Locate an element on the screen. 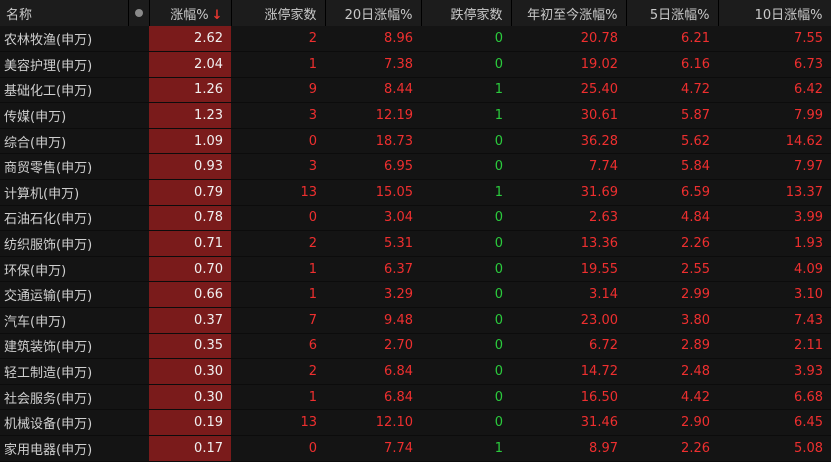  ytd-cell: 25.40 is located at coordinates (568, 90).